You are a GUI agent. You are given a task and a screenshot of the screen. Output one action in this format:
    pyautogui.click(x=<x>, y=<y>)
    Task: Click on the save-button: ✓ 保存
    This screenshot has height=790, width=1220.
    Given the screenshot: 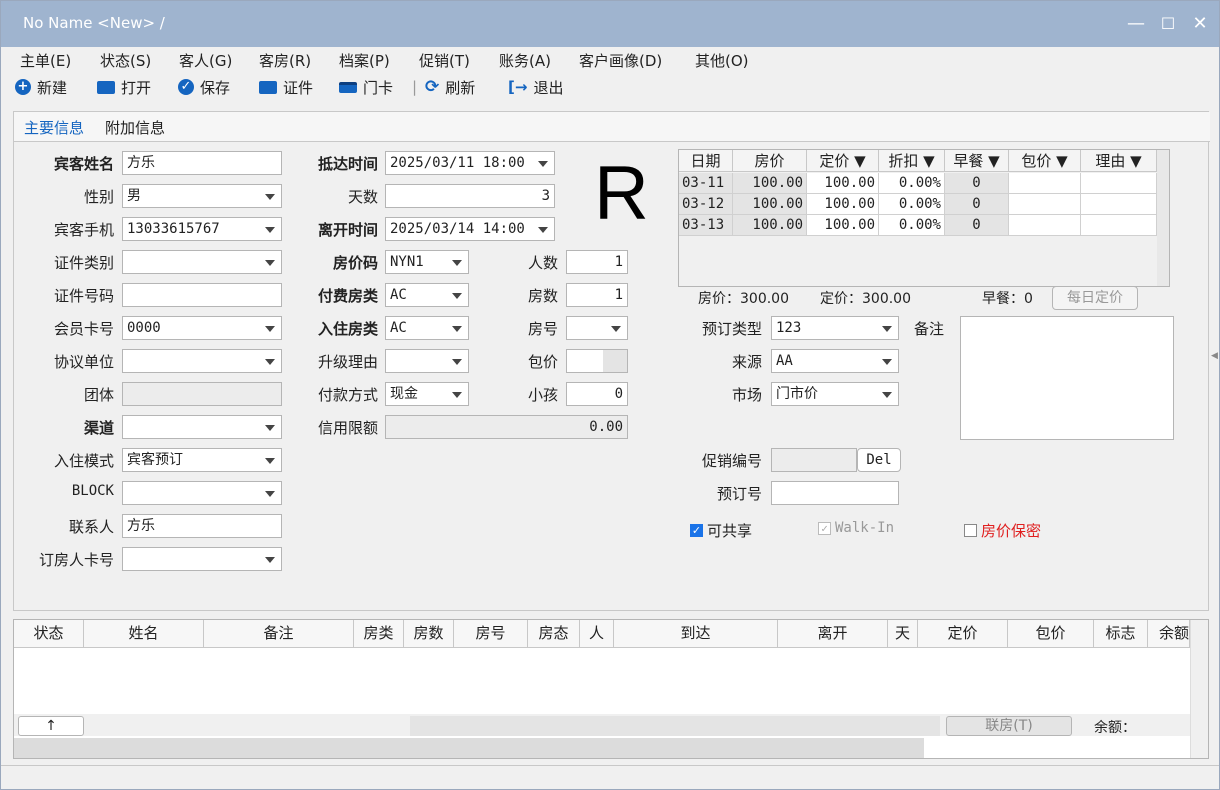 What is the action you would take?
    pyautogui.click(x=204, y=87)
    